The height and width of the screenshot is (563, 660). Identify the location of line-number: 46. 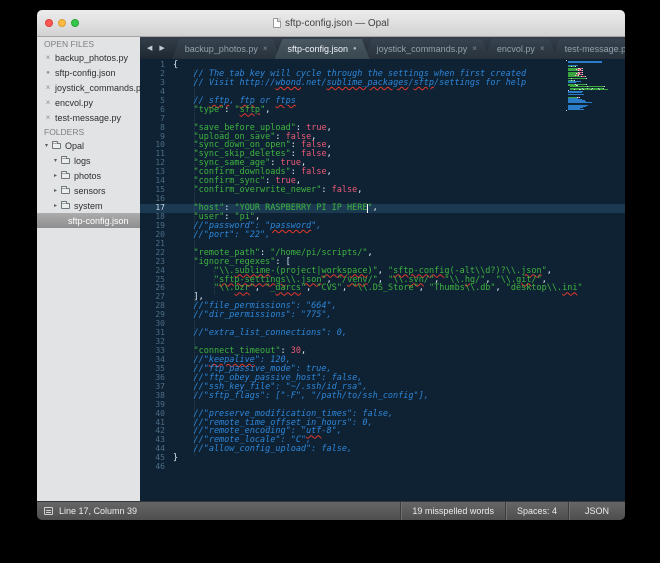
(160, 467).